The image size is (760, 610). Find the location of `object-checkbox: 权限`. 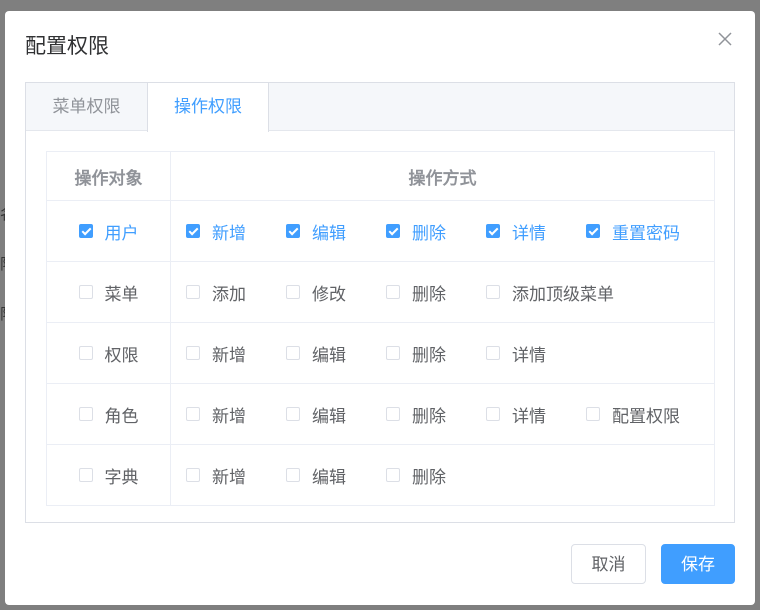

object-checkbox: 权限 is located at coordinates (108, 353).